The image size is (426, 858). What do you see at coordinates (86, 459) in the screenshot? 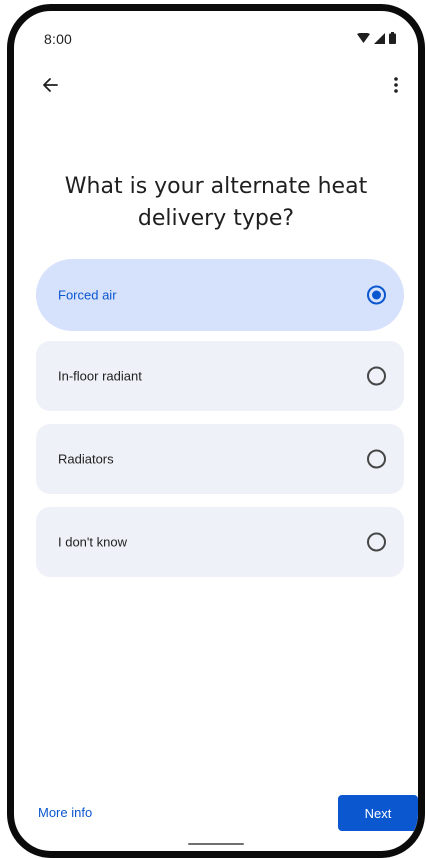
I see `option-label: Radiators` at bounding box center [86, 459].